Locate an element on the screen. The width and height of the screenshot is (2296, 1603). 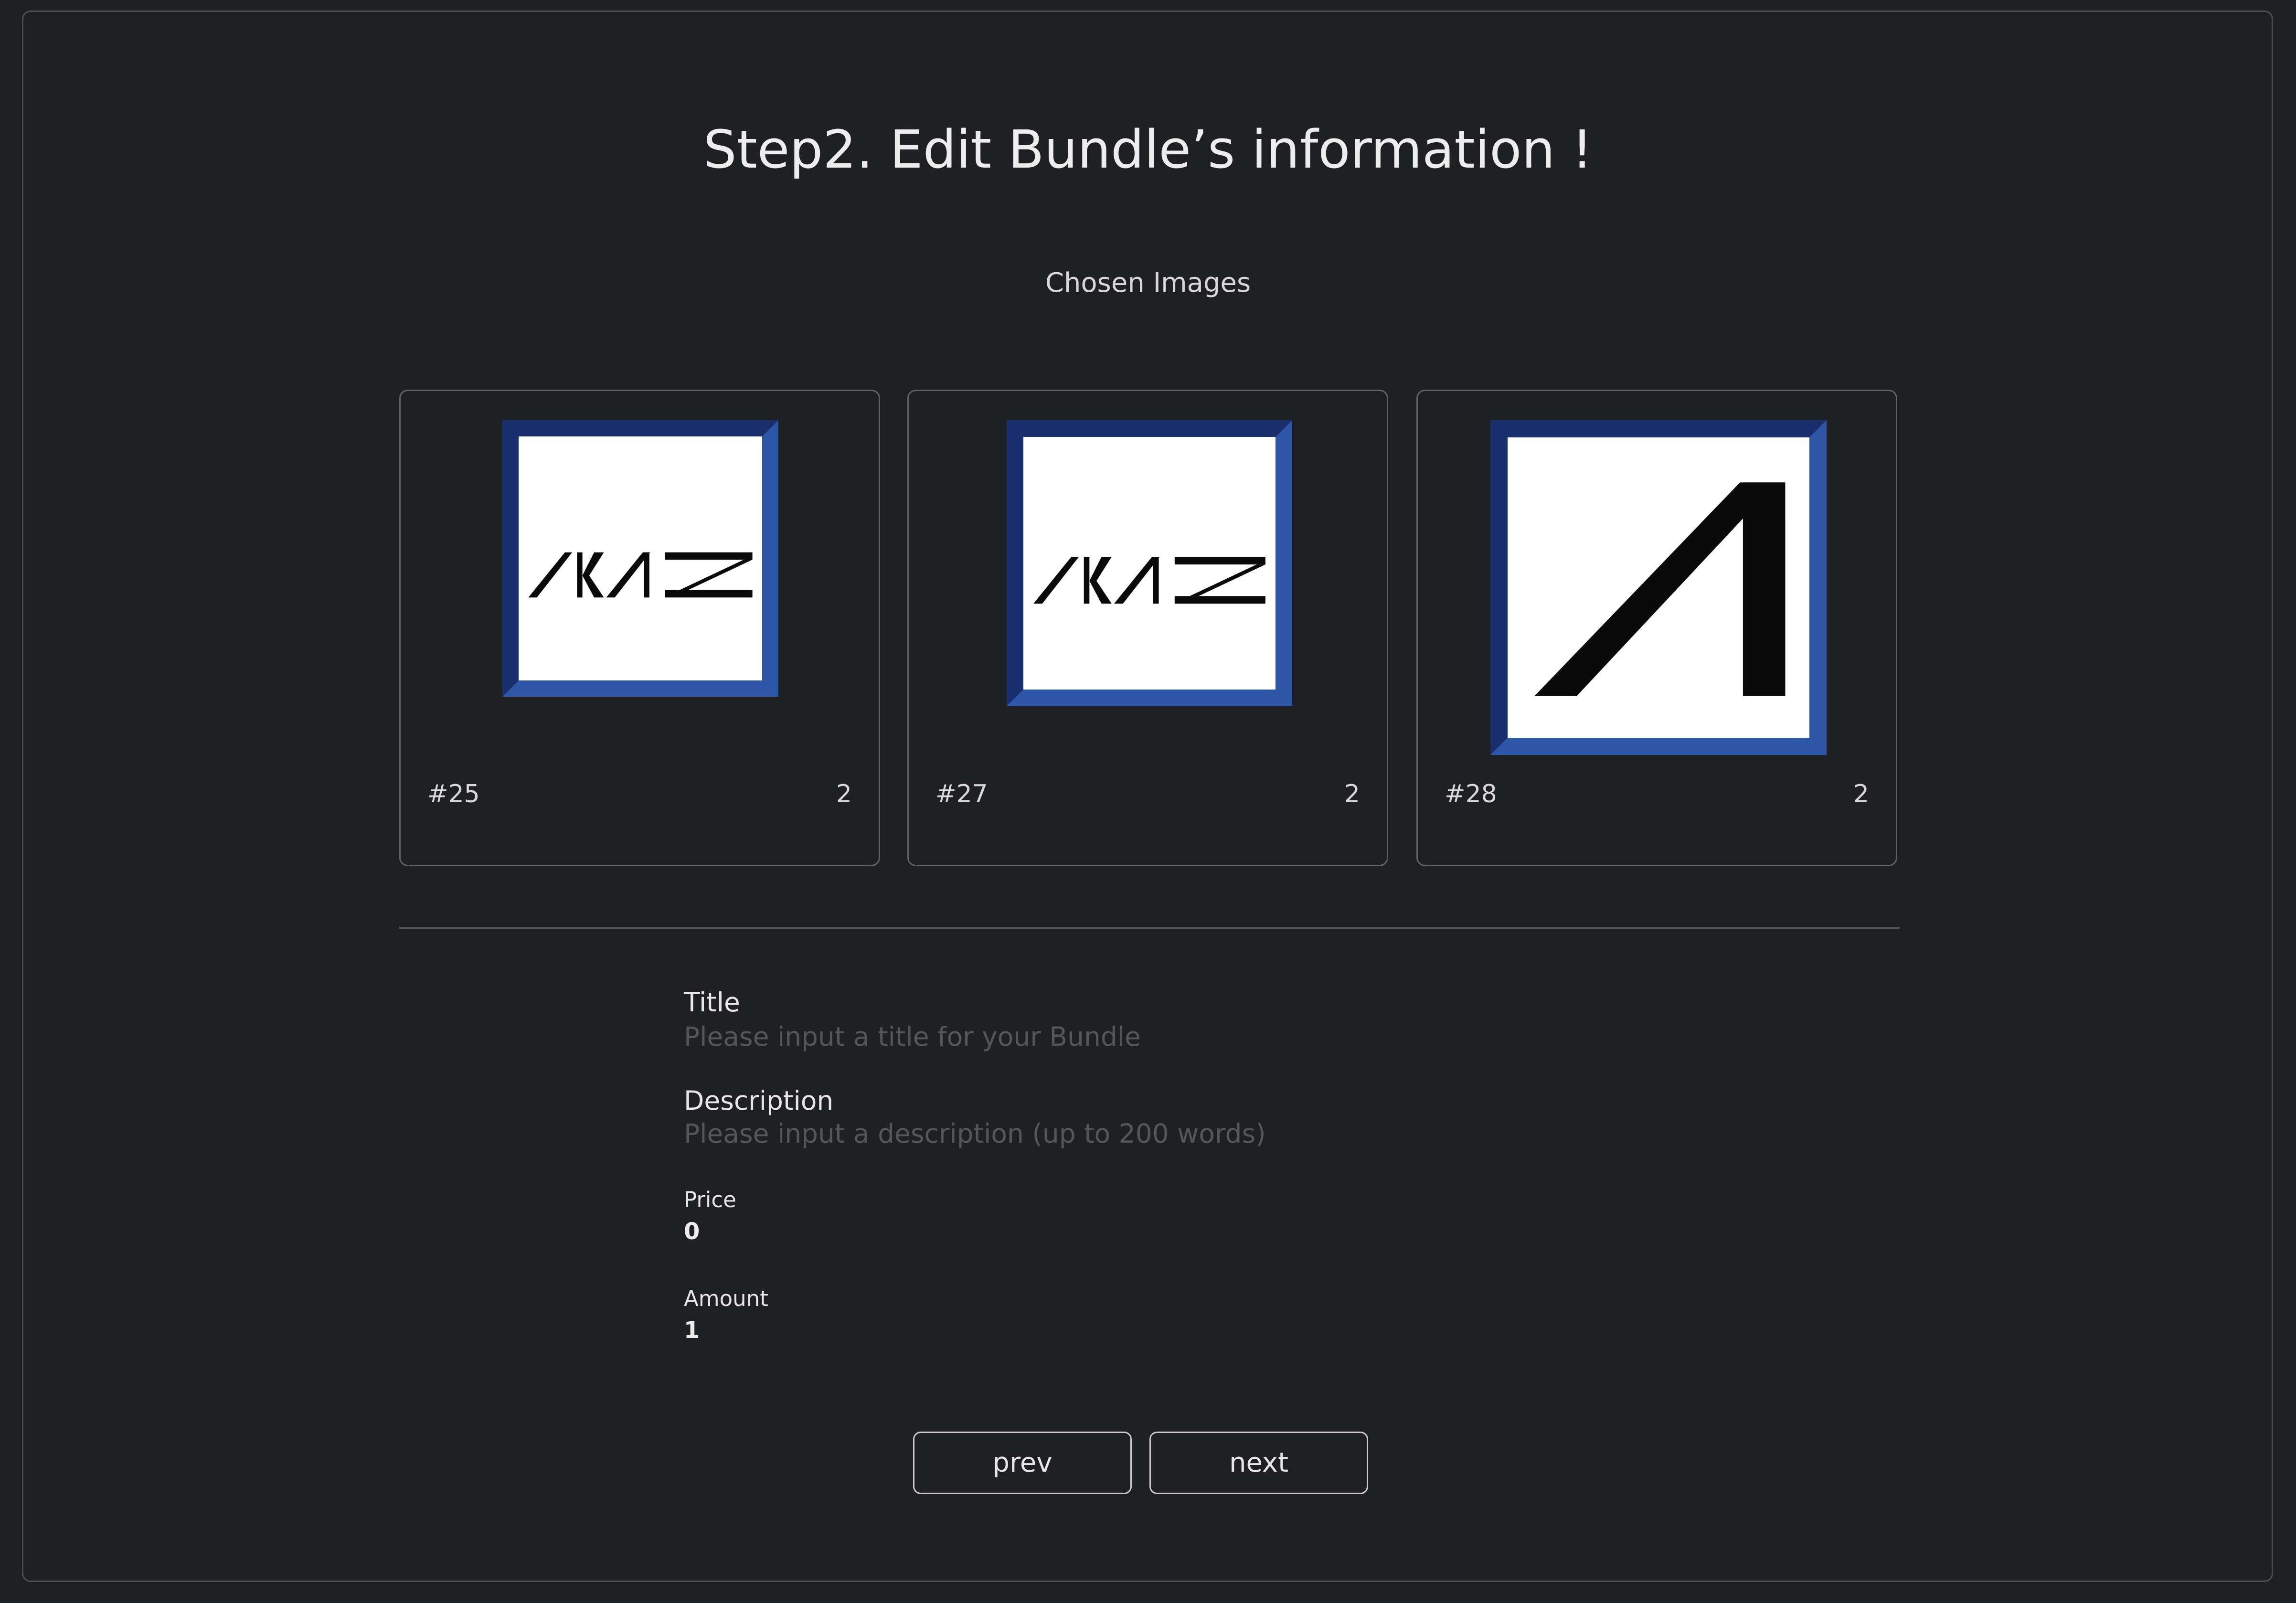
prev-button: prev is located at coordinates (1022, 1463).